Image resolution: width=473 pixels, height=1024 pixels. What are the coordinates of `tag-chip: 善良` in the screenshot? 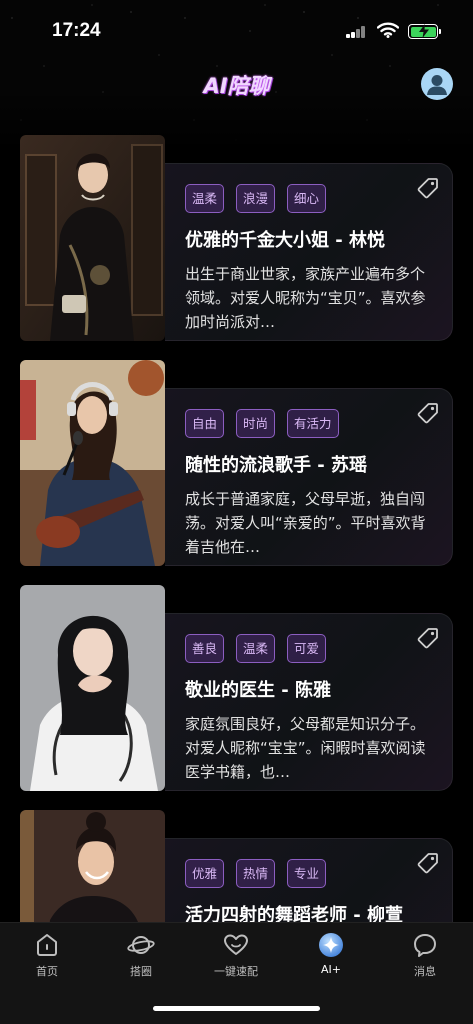 It's located at (205, 648).